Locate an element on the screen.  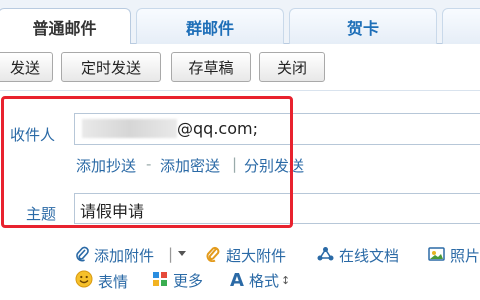
large-attachment-button: 超大附件 is located at coordinates (245, 255).